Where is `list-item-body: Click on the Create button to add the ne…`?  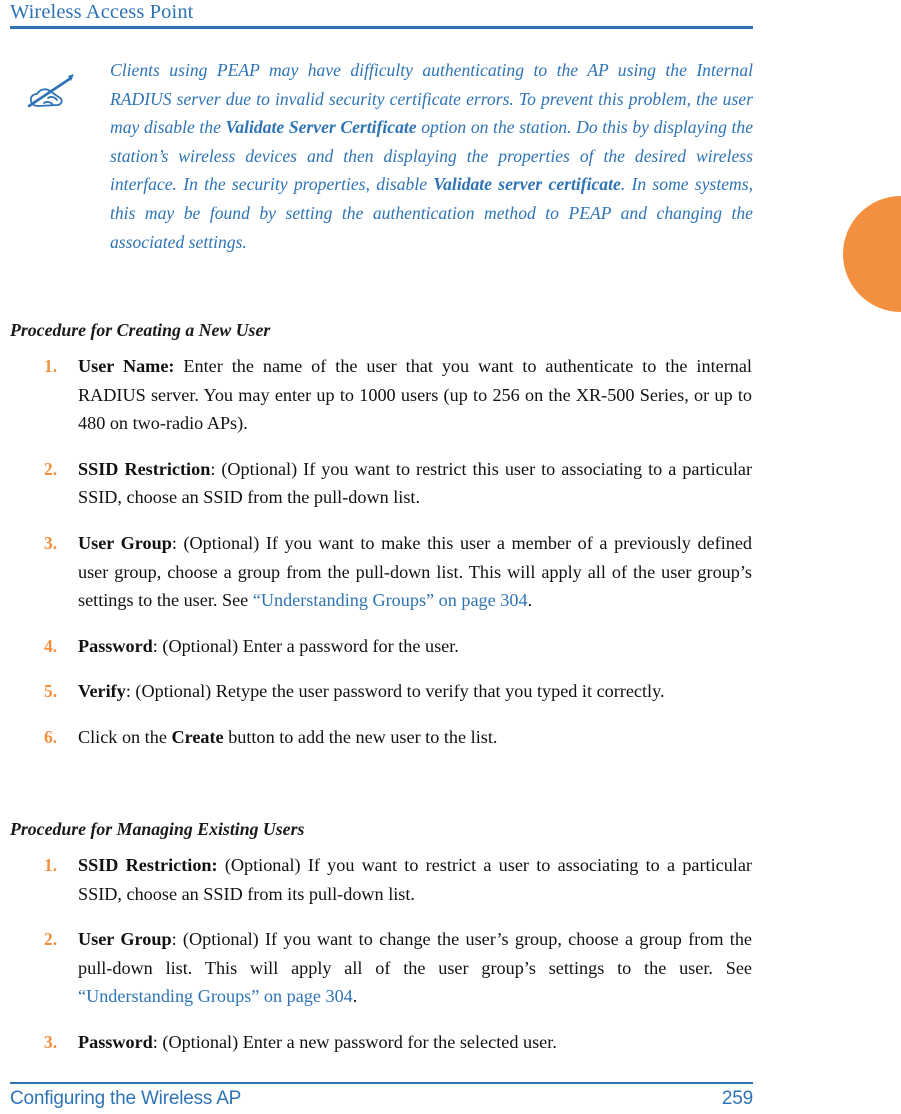 list-item-body: Click on the Create button to add the ne… is located at coordinates (287, 737).